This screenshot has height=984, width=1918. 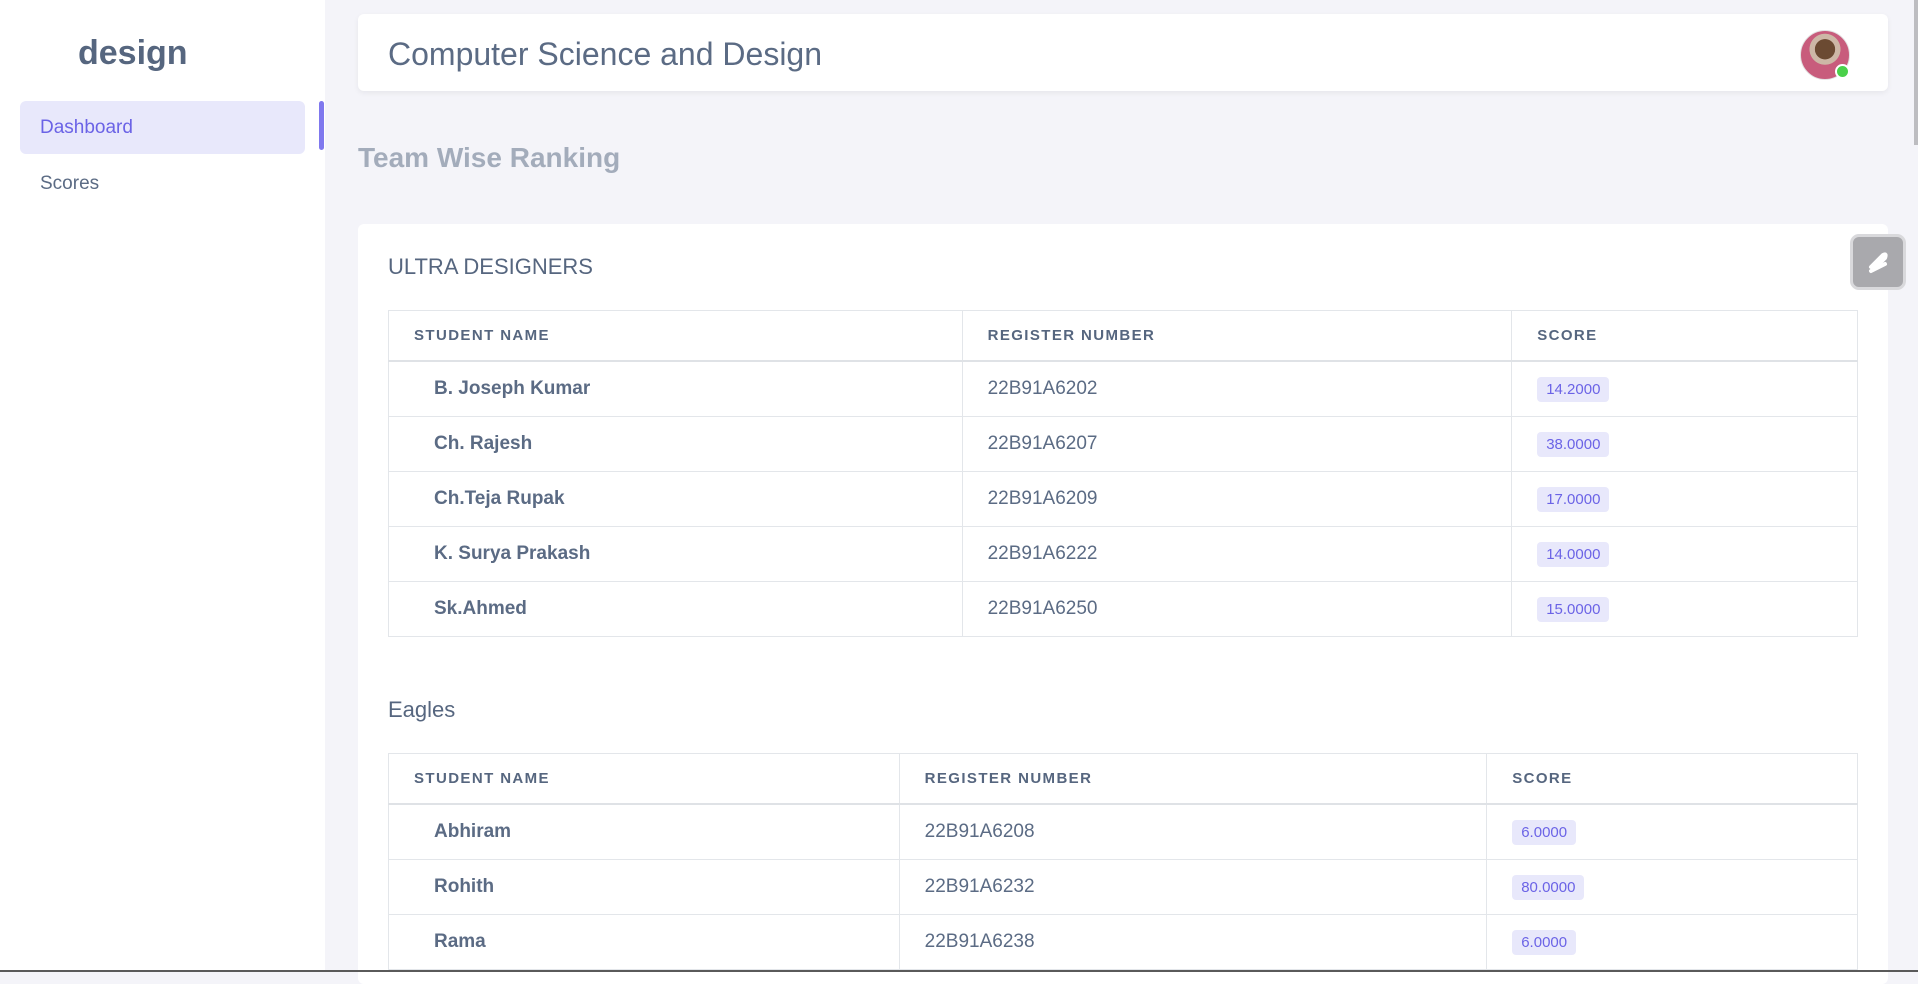 I want to click on table-row: Rama 22B91A6238 6.0000, so click(x=1123, y=942).